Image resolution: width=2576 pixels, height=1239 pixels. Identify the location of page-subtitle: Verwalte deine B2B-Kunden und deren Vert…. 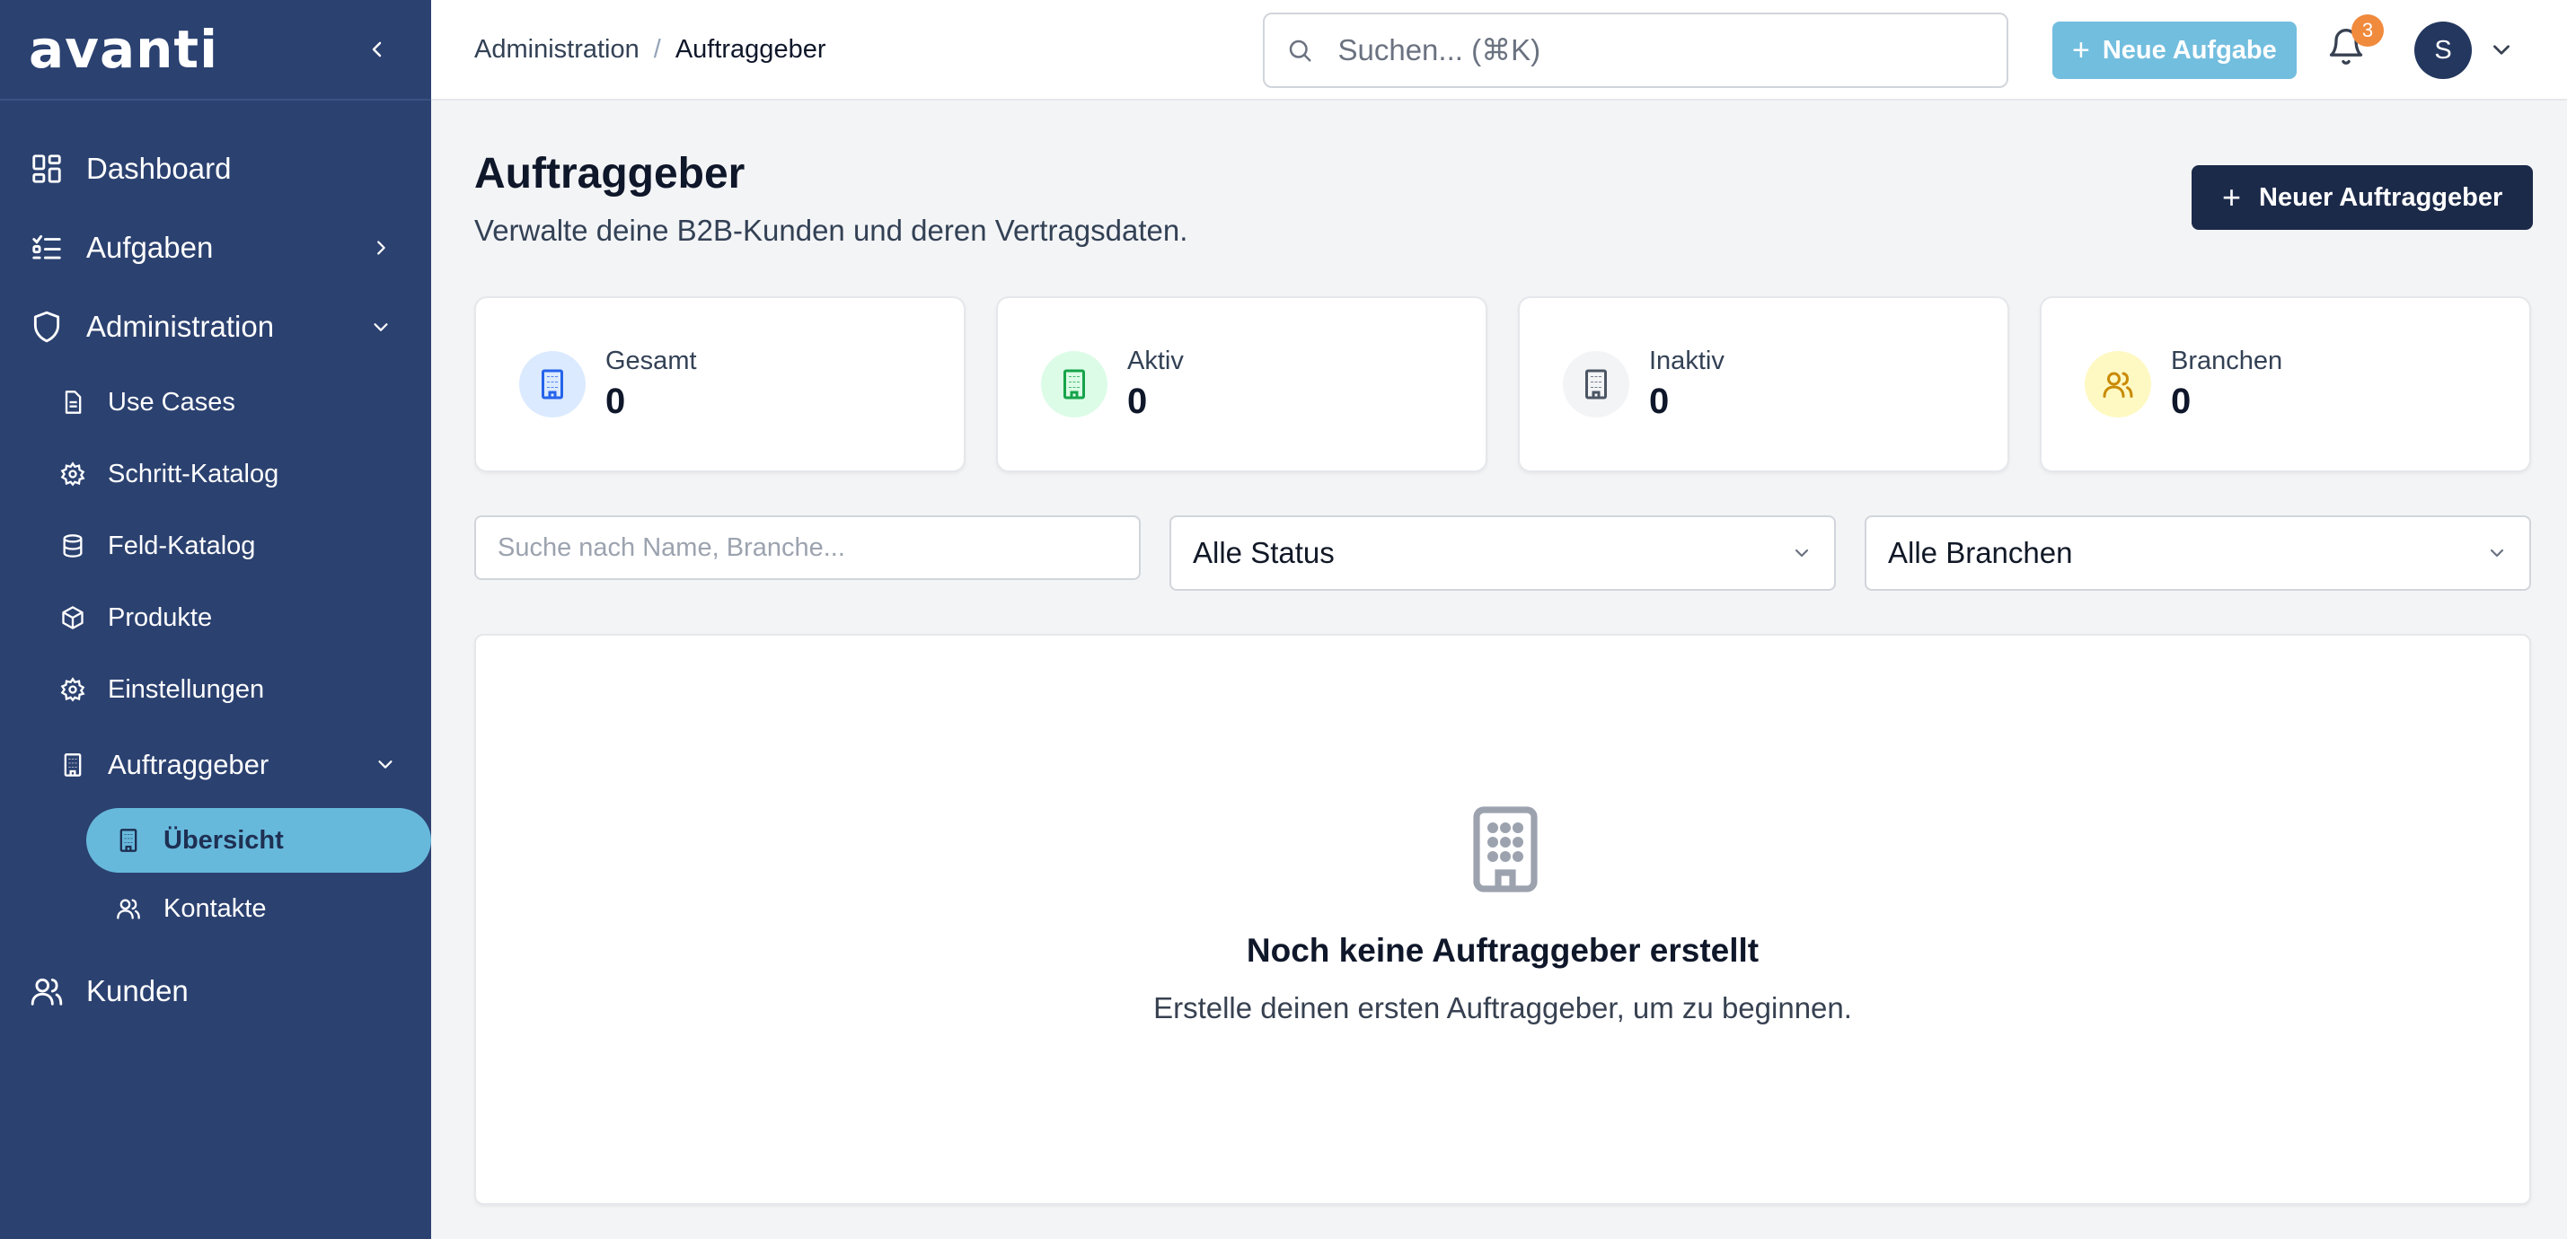
(831, 231).